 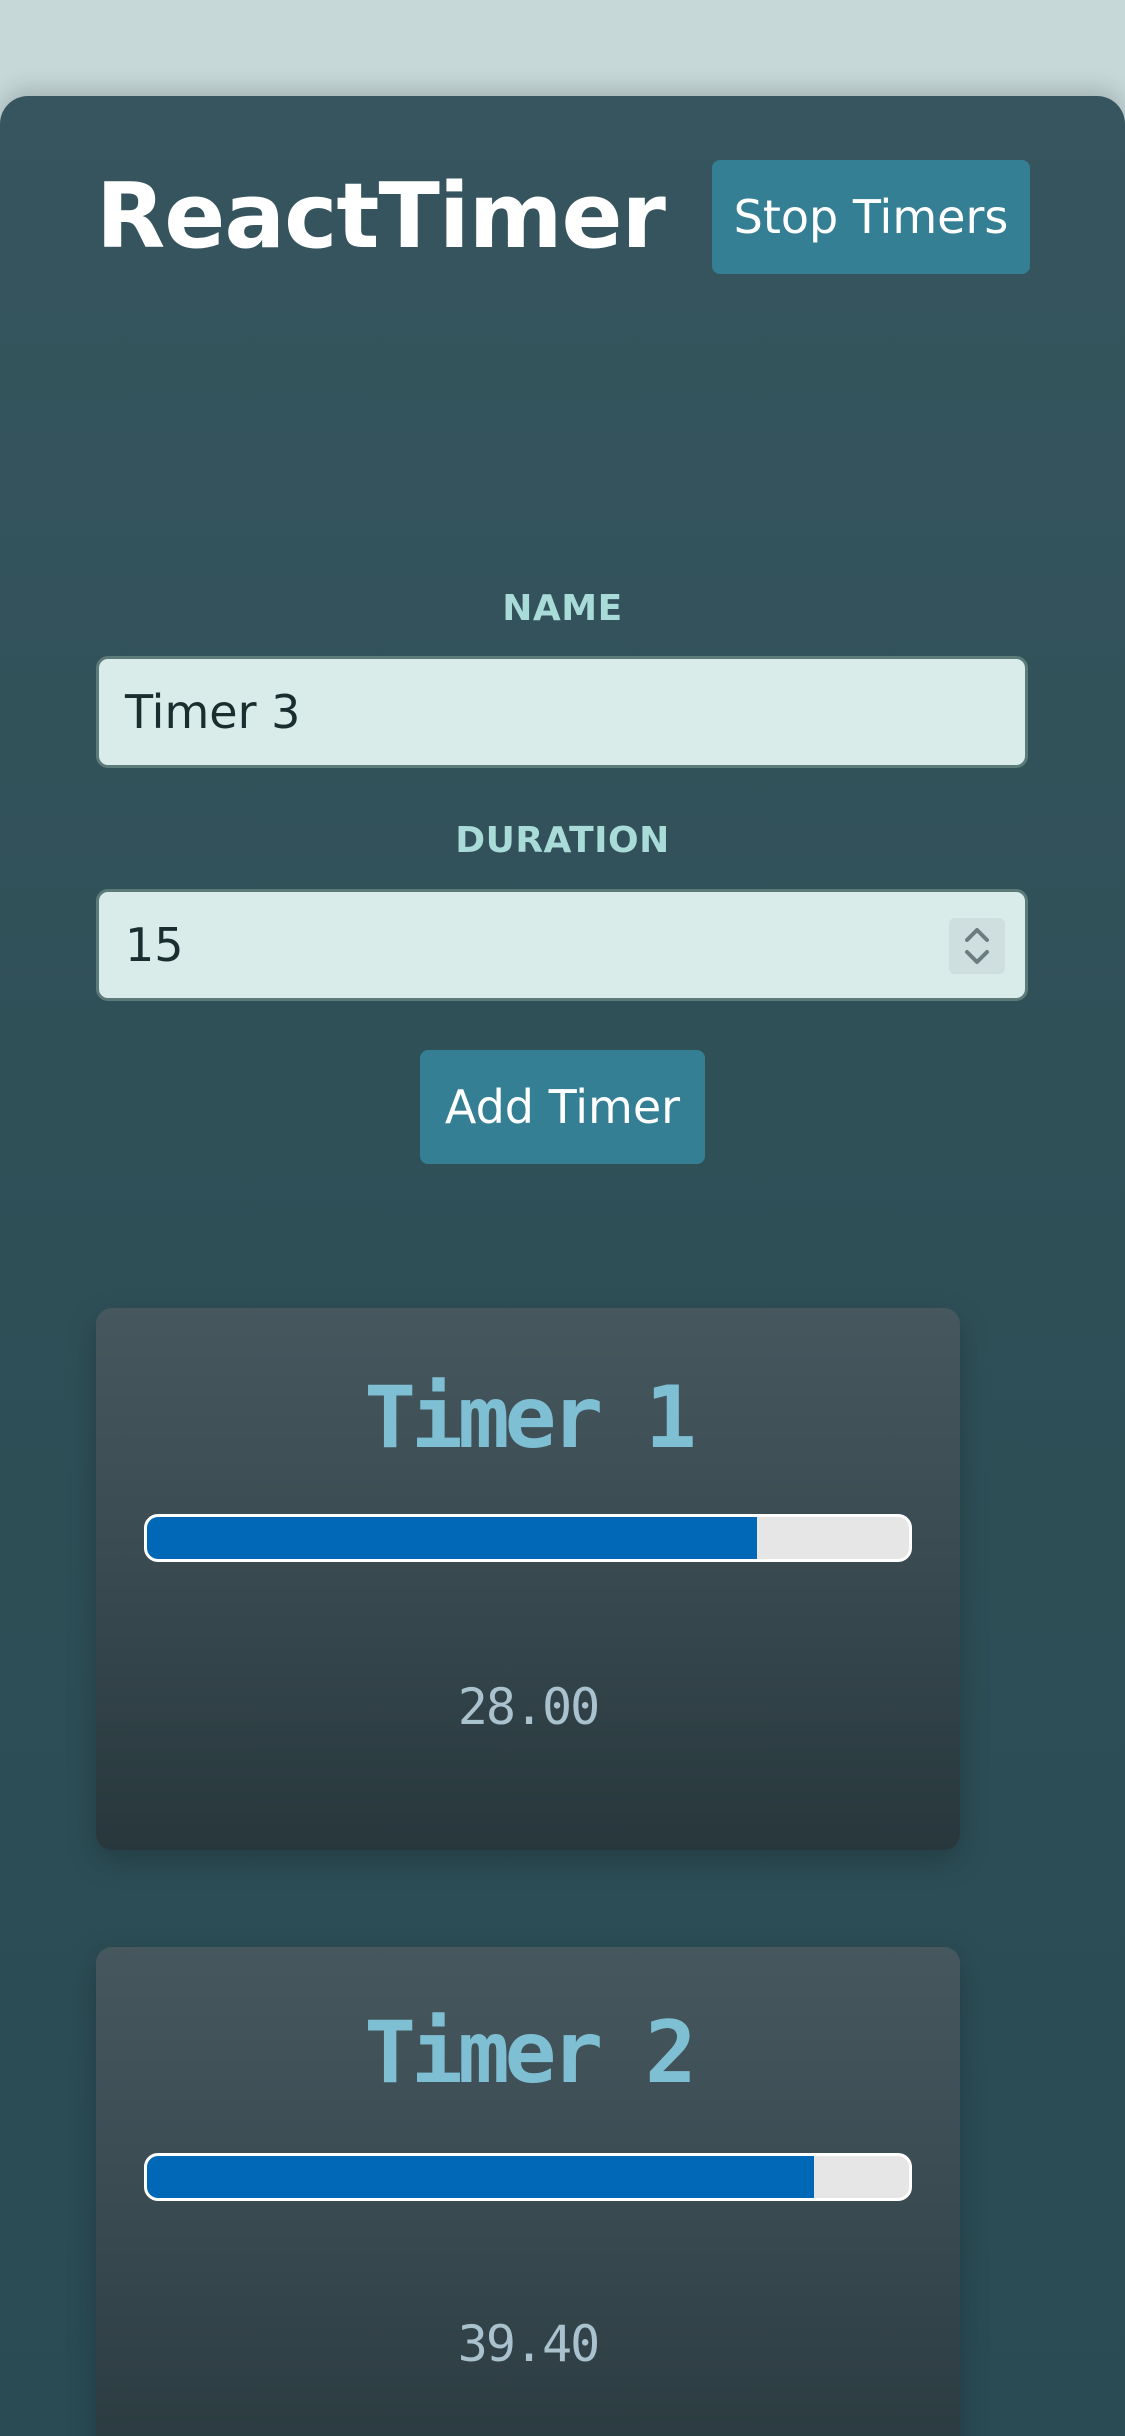 I want to click on stop-timers-button: Stop Timers, so click(x=871, y=217).